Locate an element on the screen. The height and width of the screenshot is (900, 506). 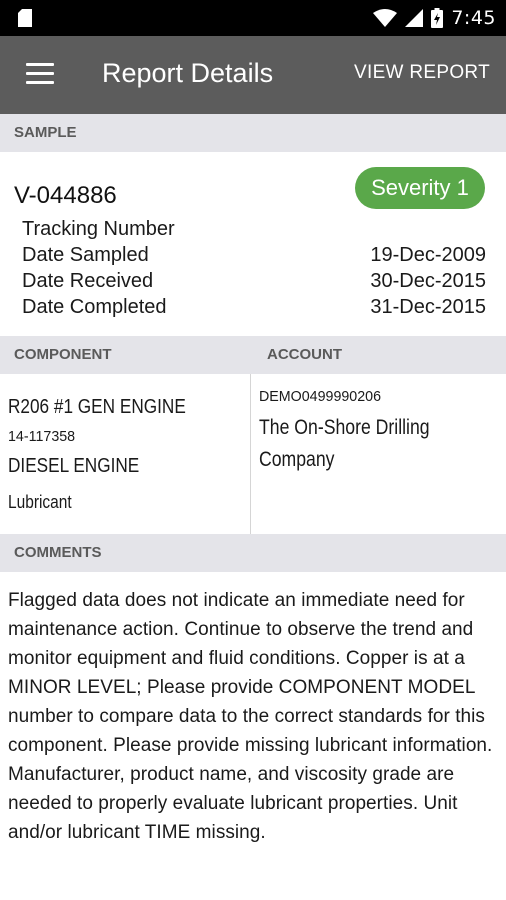
account-name-line2: Company is located at coordinates (297, 459).